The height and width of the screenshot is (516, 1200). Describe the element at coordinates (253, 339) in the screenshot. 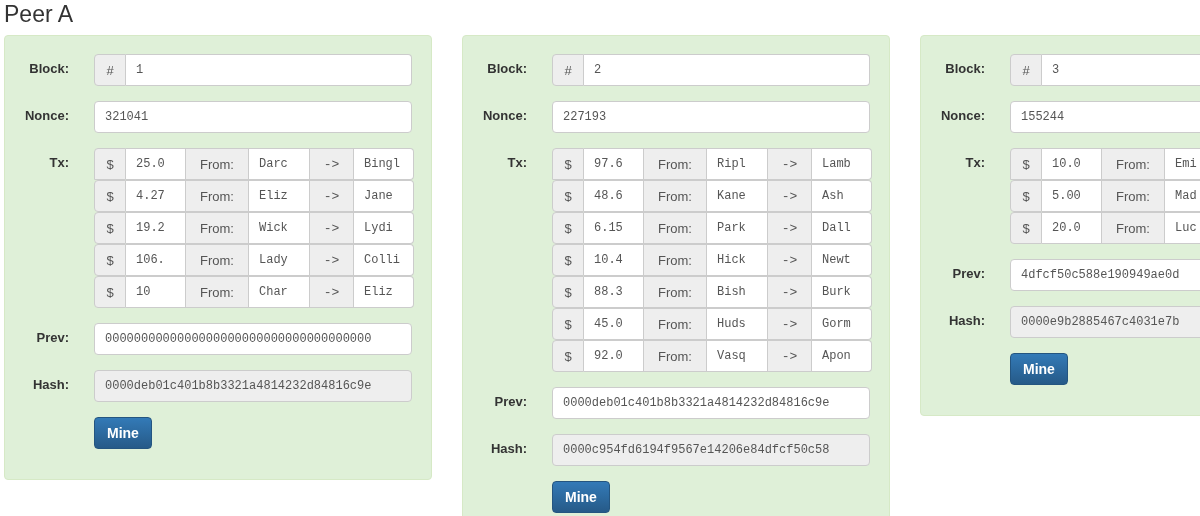

I see `previous-hash-field: 0000000000000000000000000000000000000` at that location.